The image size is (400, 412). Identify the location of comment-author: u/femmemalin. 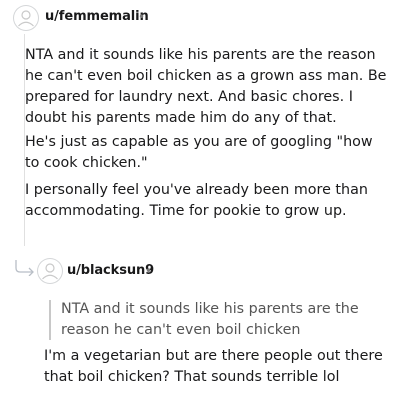
(97, 17).